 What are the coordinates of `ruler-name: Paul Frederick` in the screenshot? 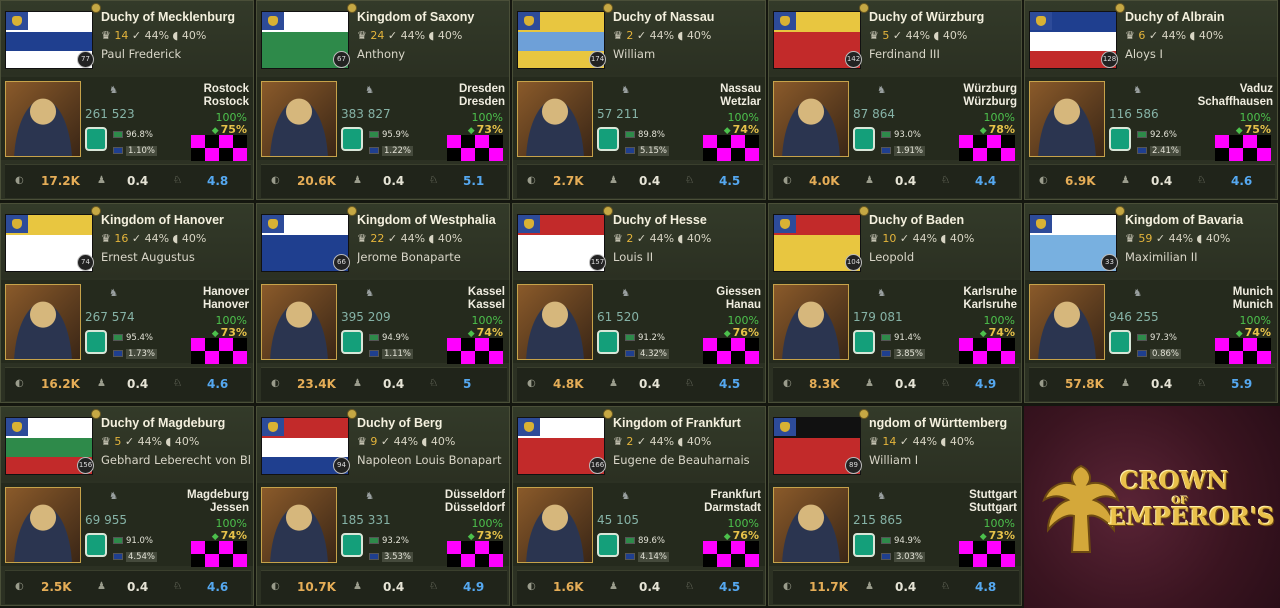 It's located at (176, 54).